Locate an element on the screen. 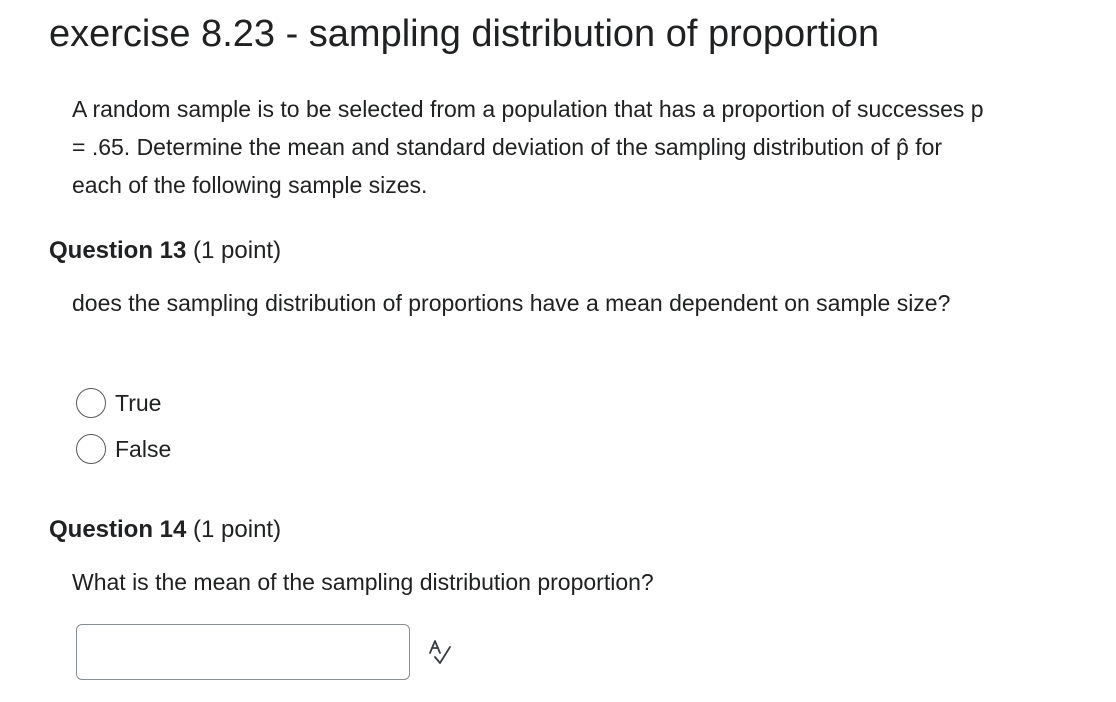  option-false-label: False is located at coordinates (143, 449).